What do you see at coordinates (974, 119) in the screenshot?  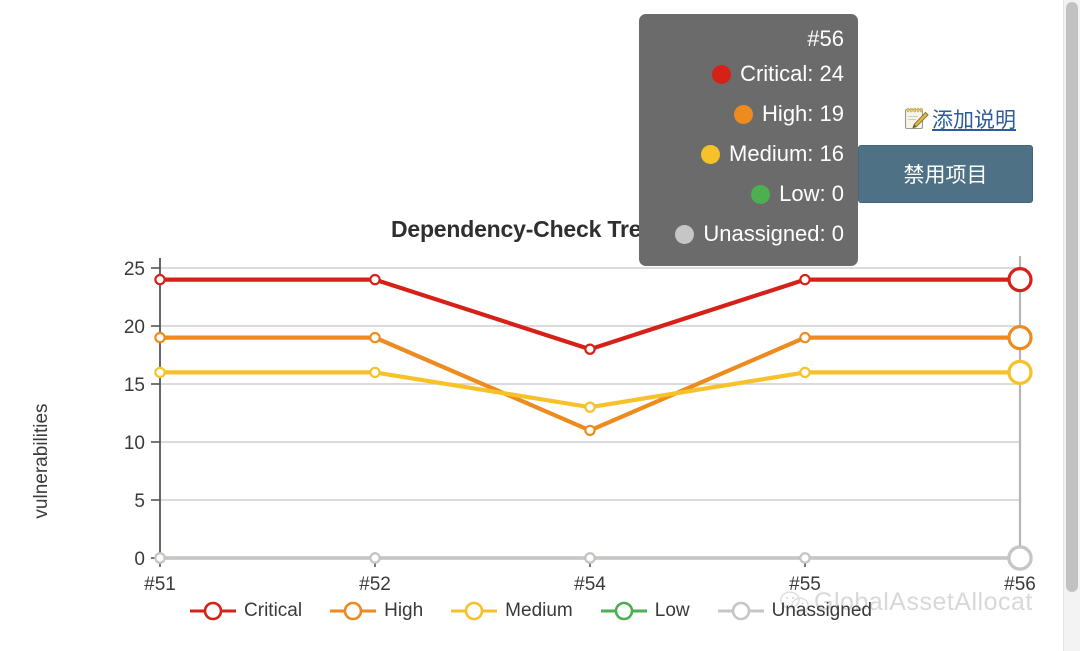 I see `add-description-link: 添加说明` at bounding box center [974, 119].